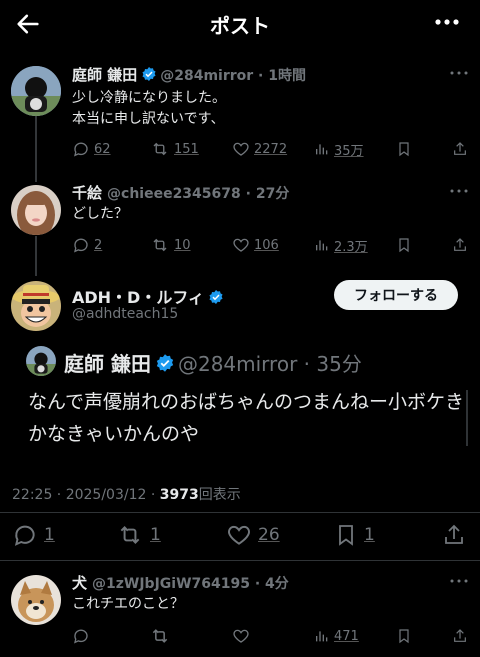 This screenshot has width=480, height=657. I want to click on post-actions: 62 151 2272 35万, so click(271, 150).